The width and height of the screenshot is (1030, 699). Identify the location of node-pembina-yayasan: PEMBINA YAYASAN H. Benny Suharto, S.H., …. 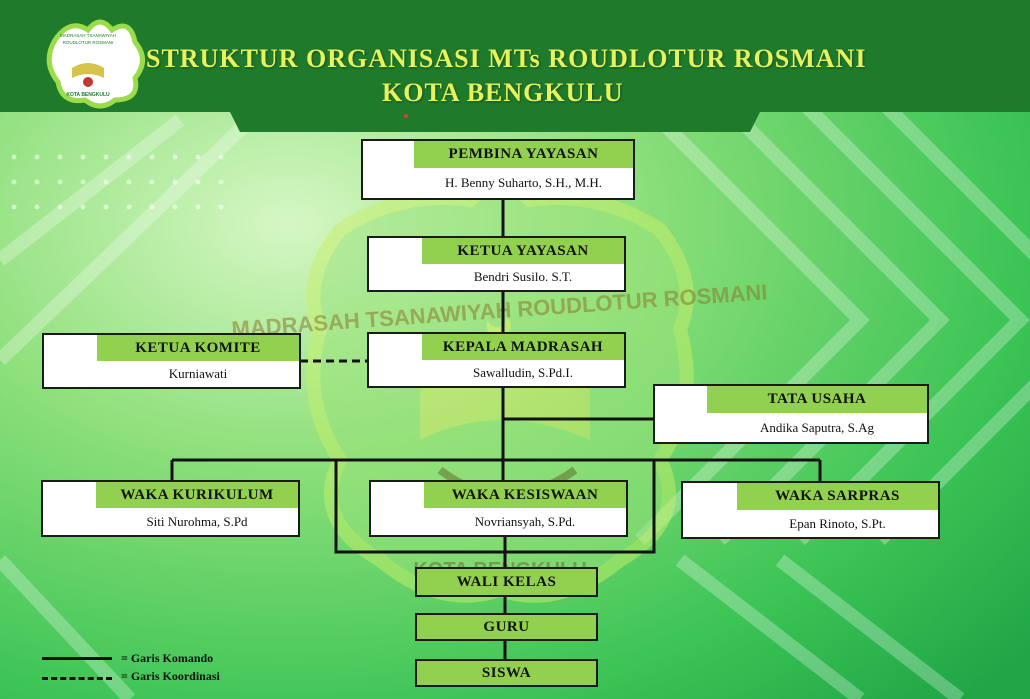
(498, 169).